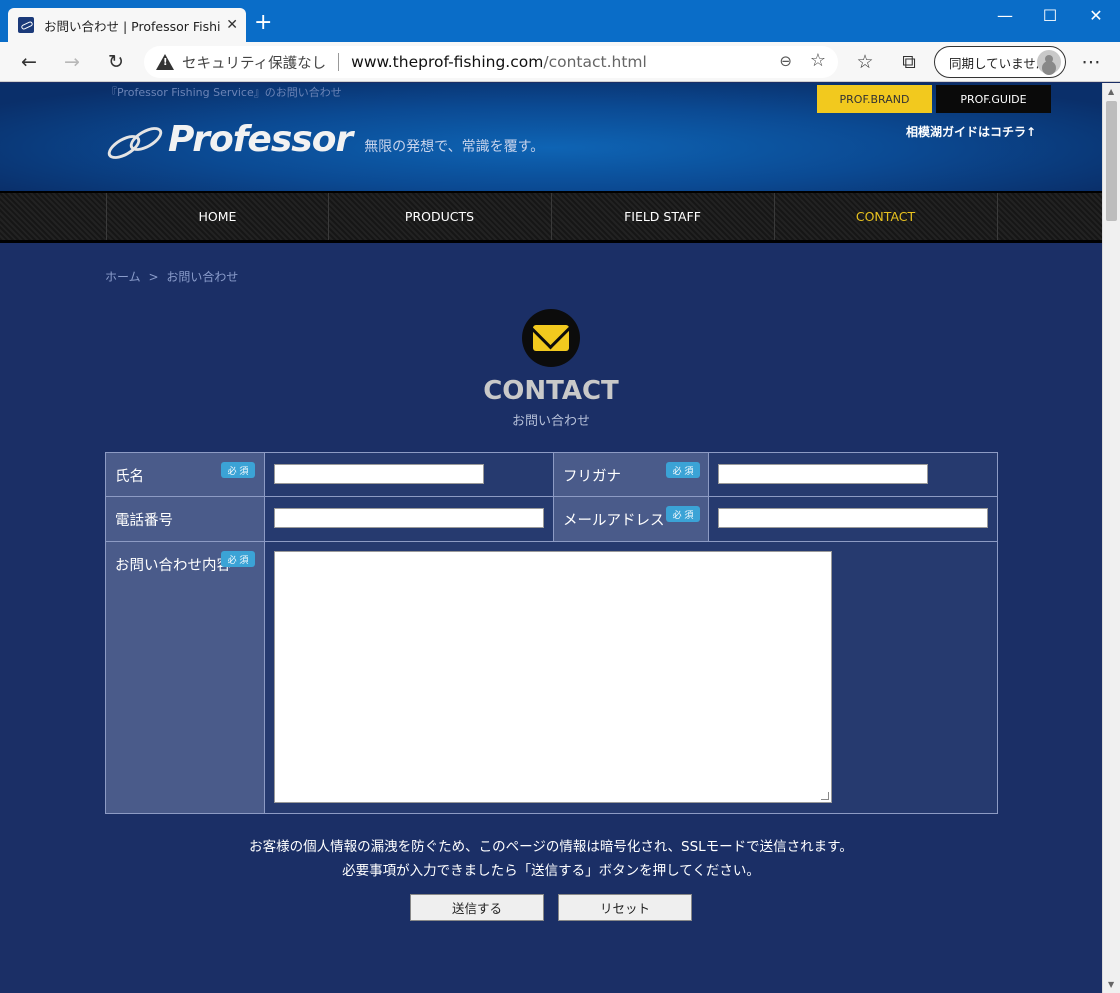 The width and height of the screenshot is (1120, 993). Describe the element at coordinates (551, 871) in the screenshot. I see `submit-instruction: 必要事項が入力できましたら「送信する」ボタンを押してください。` at that location.